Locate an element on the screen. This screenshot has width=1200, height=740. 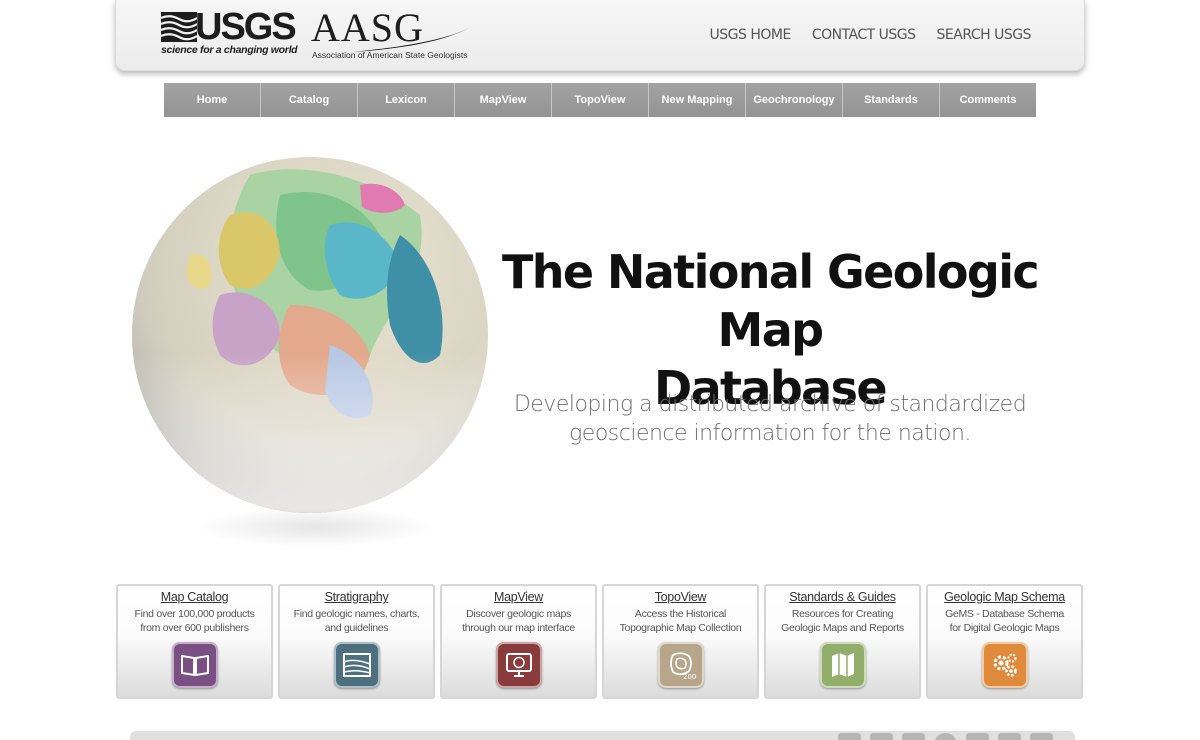
globe-icon is located at coordinates (310, 335).